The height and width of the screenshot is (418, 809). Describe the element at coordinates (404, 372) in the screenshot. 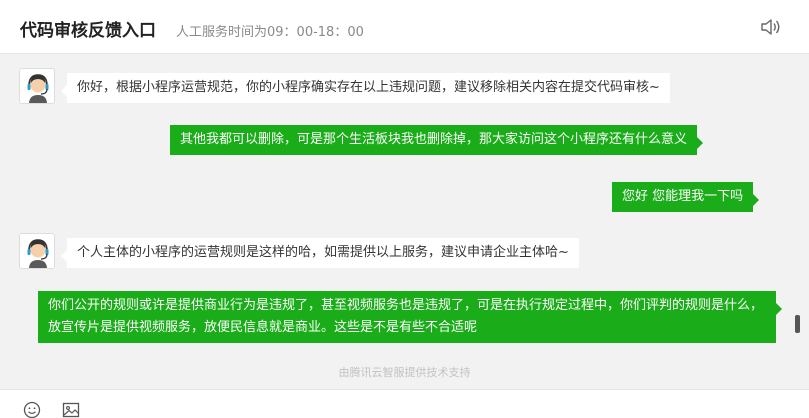

I see `powered-by-note: 由腾讯云智服提供技术支持` at that location.